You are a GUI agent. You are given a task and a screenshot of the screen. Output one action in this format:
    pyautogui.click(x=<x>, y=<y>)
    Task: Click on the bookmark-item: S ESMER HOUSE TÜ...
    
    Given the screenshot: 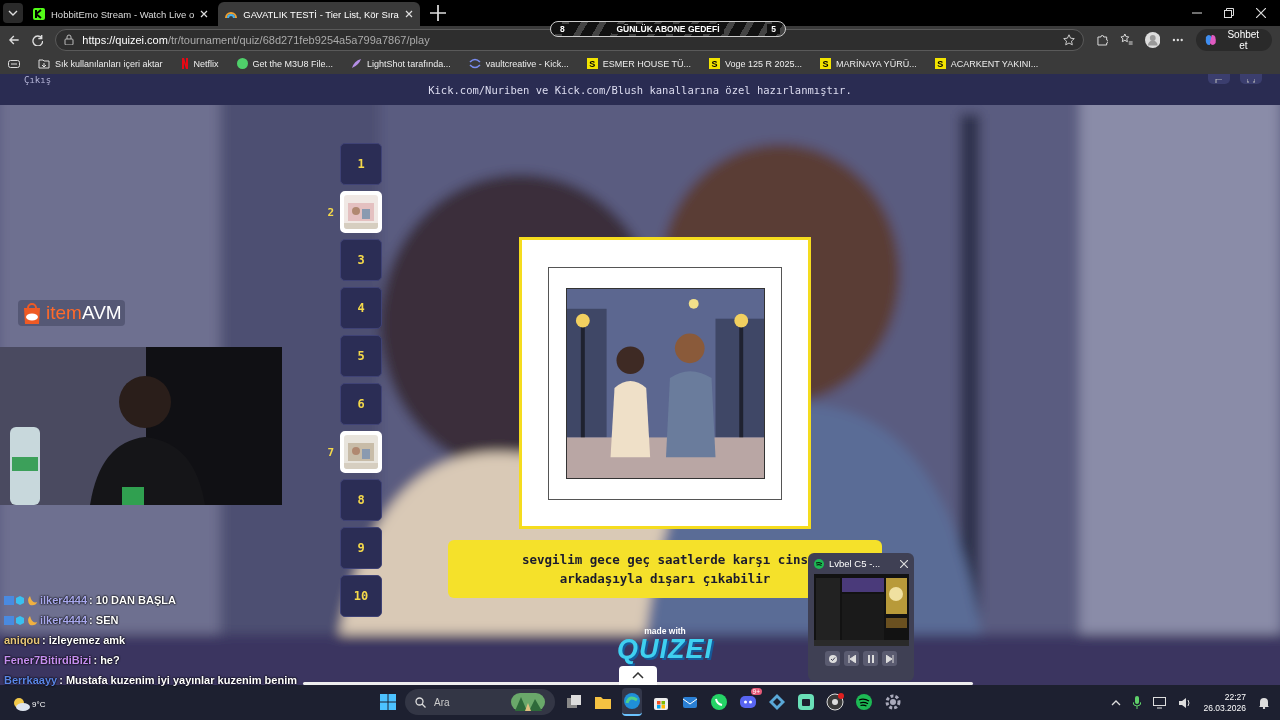 What is the action you would take?
    pyautogui.click(x=639, y=63)
    